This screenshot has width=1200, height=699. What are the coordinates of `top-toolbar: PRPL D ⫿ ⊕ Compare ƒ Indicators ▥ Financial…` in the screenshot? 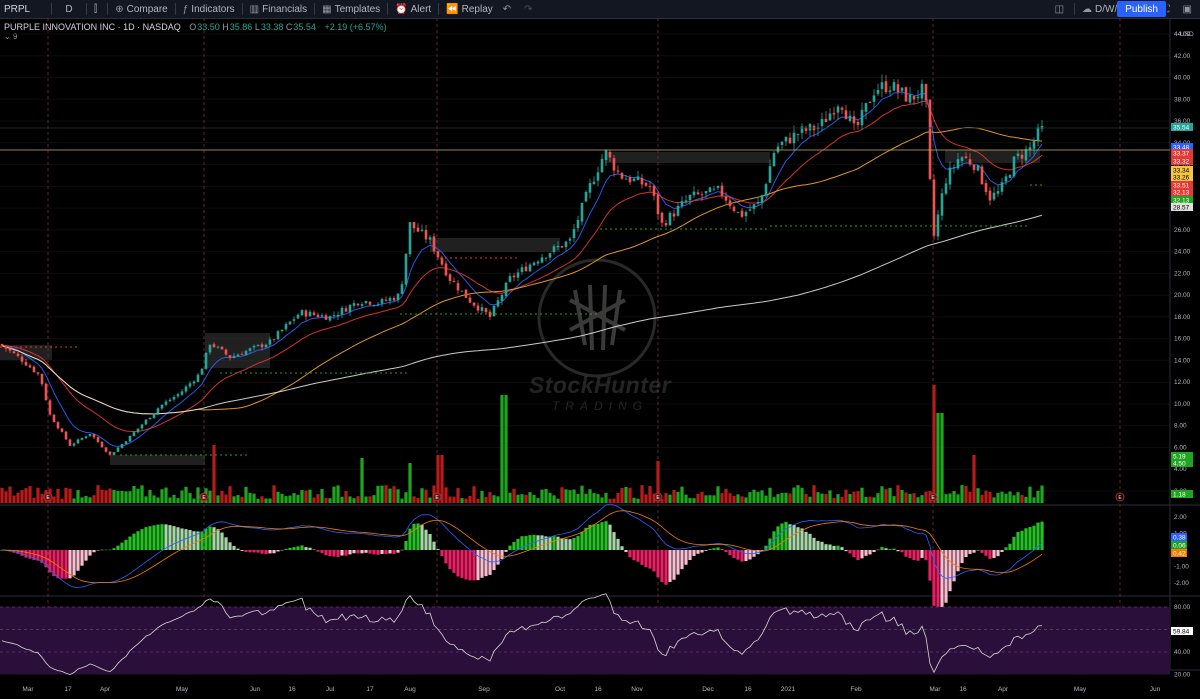 It's located at (600, 9).